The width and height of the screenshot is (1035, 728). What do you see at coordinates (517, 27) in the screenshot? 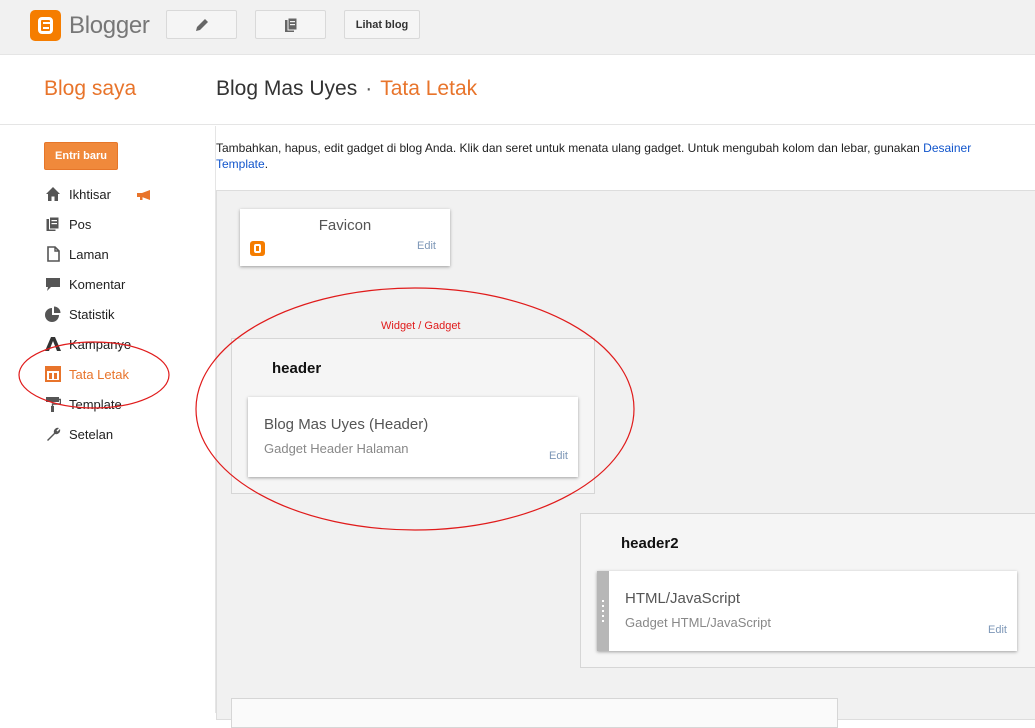
I see `top-bar: Blogger Lihat blog` at bounding box center [517, 27].